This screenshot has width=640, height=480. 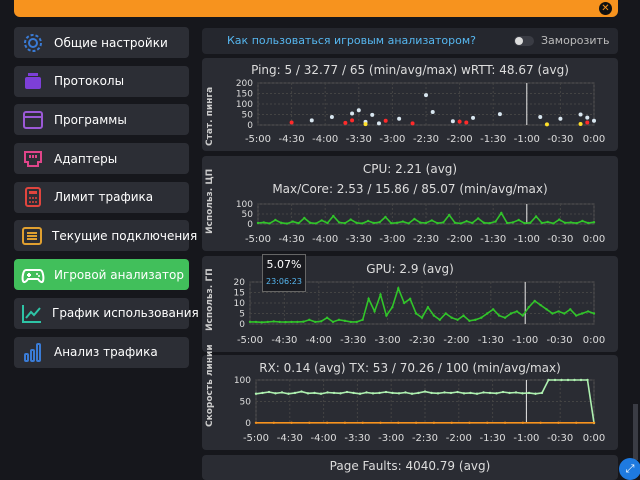 What do you see at coordinates (101, 81) in the screenshot?
I see `sidebar-item-1: Протоколы` at bounding box center [101, 81].